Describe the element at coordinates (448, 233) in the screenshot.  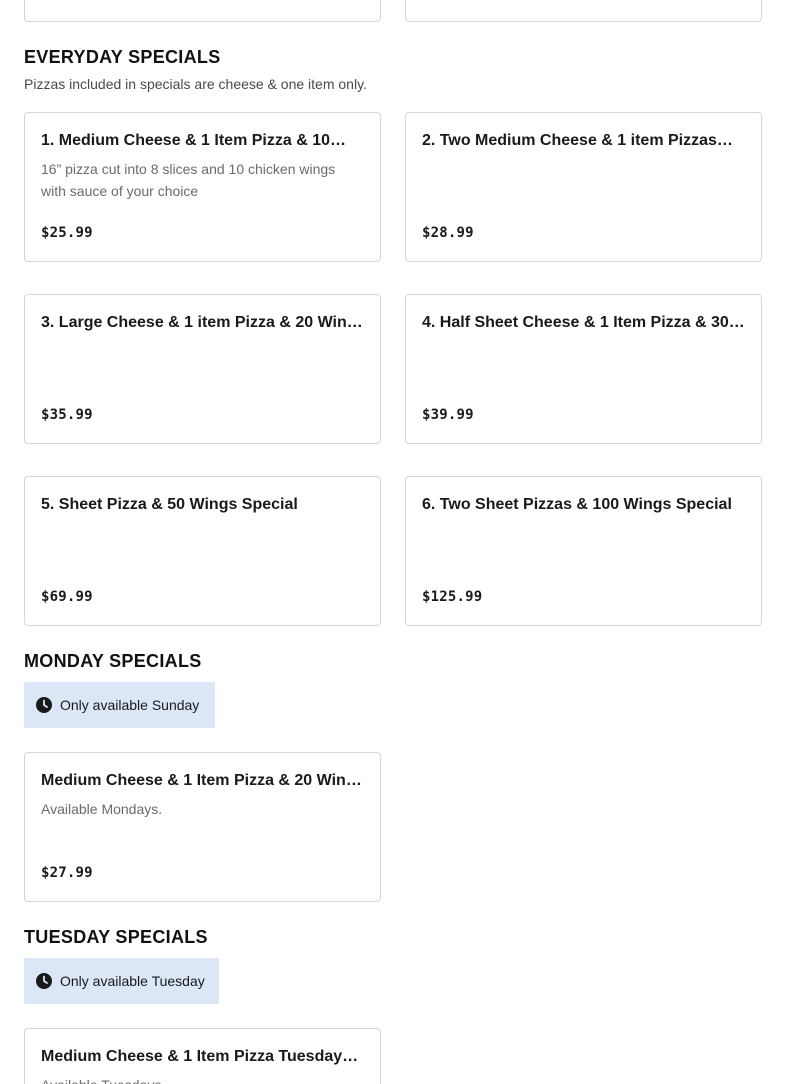
I see `item-price: $28.99` at that location.